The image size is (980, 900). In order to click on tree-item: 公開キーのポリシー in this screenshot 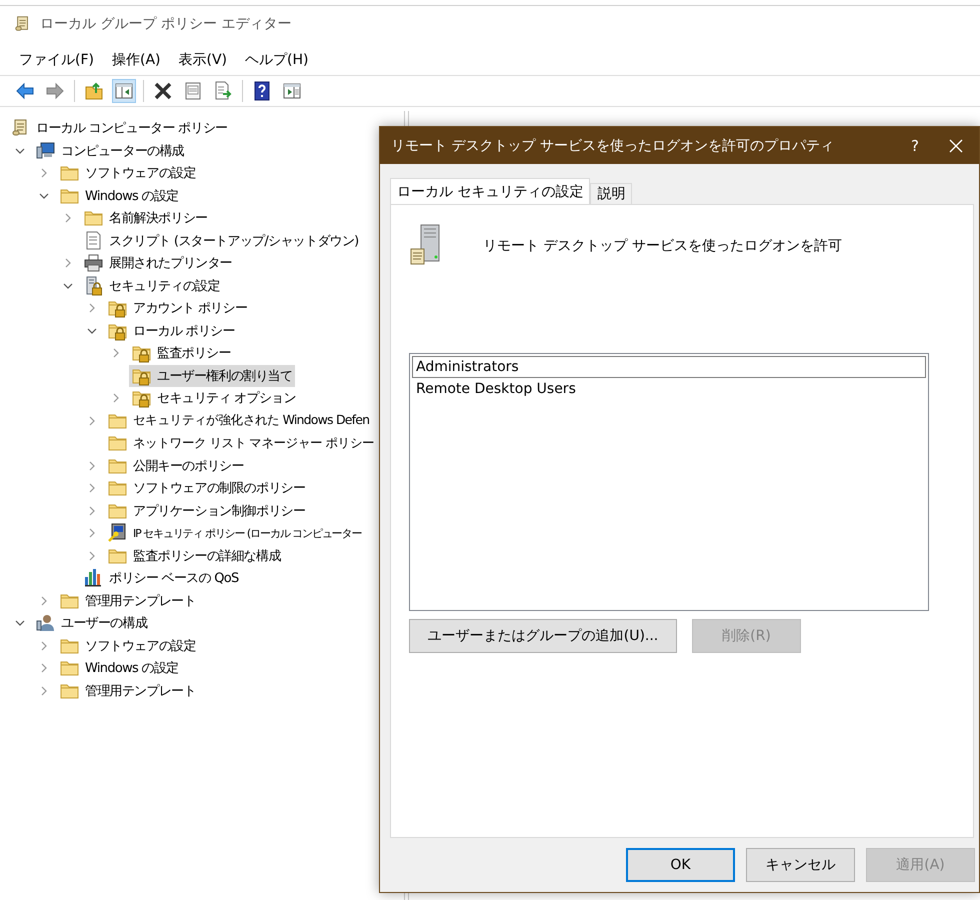, I will do `click(176, 465)`.